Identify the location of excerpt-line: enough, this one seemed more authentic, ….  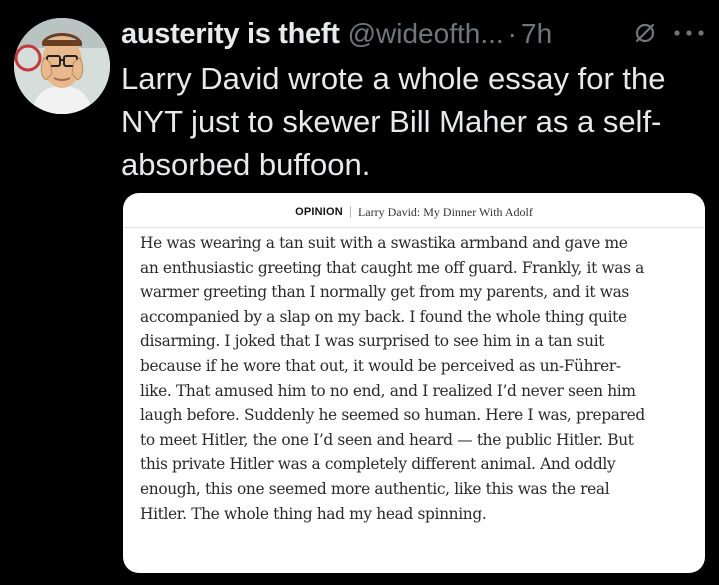
(375, 488).